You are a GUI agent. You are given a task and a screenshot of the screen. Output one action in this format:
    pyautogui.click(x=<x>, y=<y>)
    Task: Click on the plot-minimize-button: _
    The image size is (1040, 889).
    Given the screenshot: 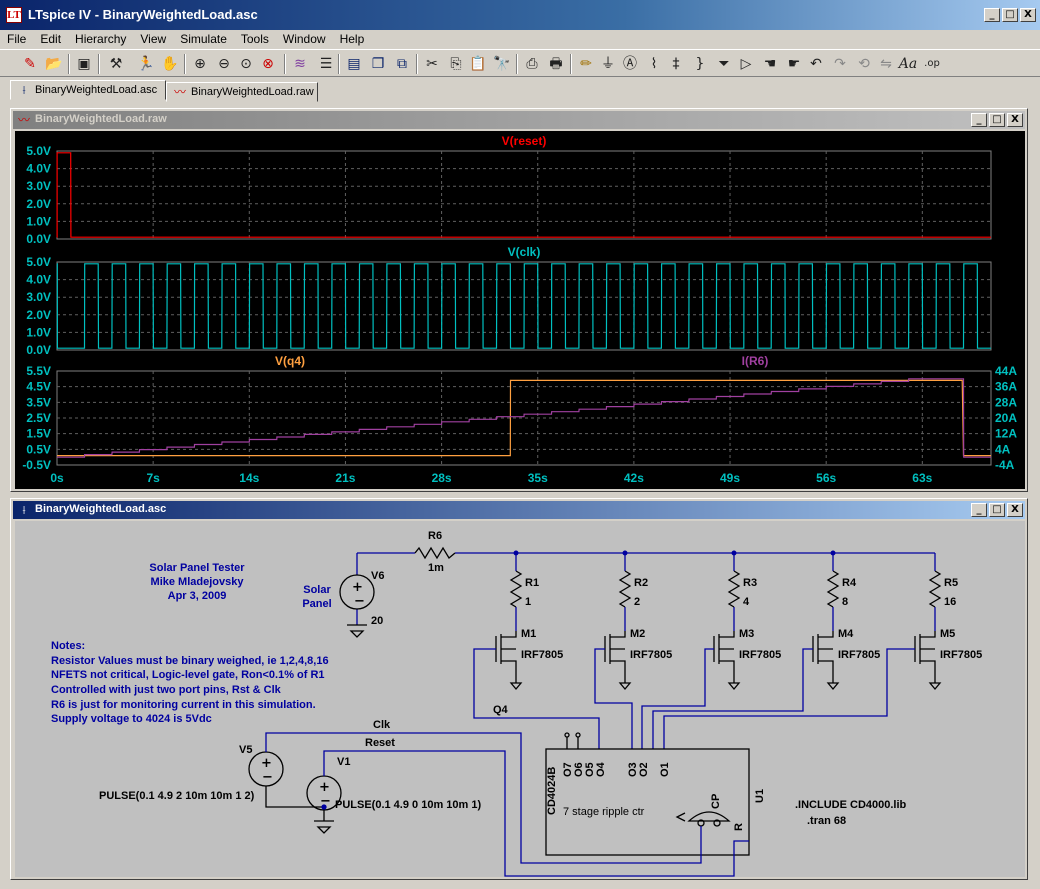 What is the action you would take?
    pyautogui.click(x=979, y=120)
    